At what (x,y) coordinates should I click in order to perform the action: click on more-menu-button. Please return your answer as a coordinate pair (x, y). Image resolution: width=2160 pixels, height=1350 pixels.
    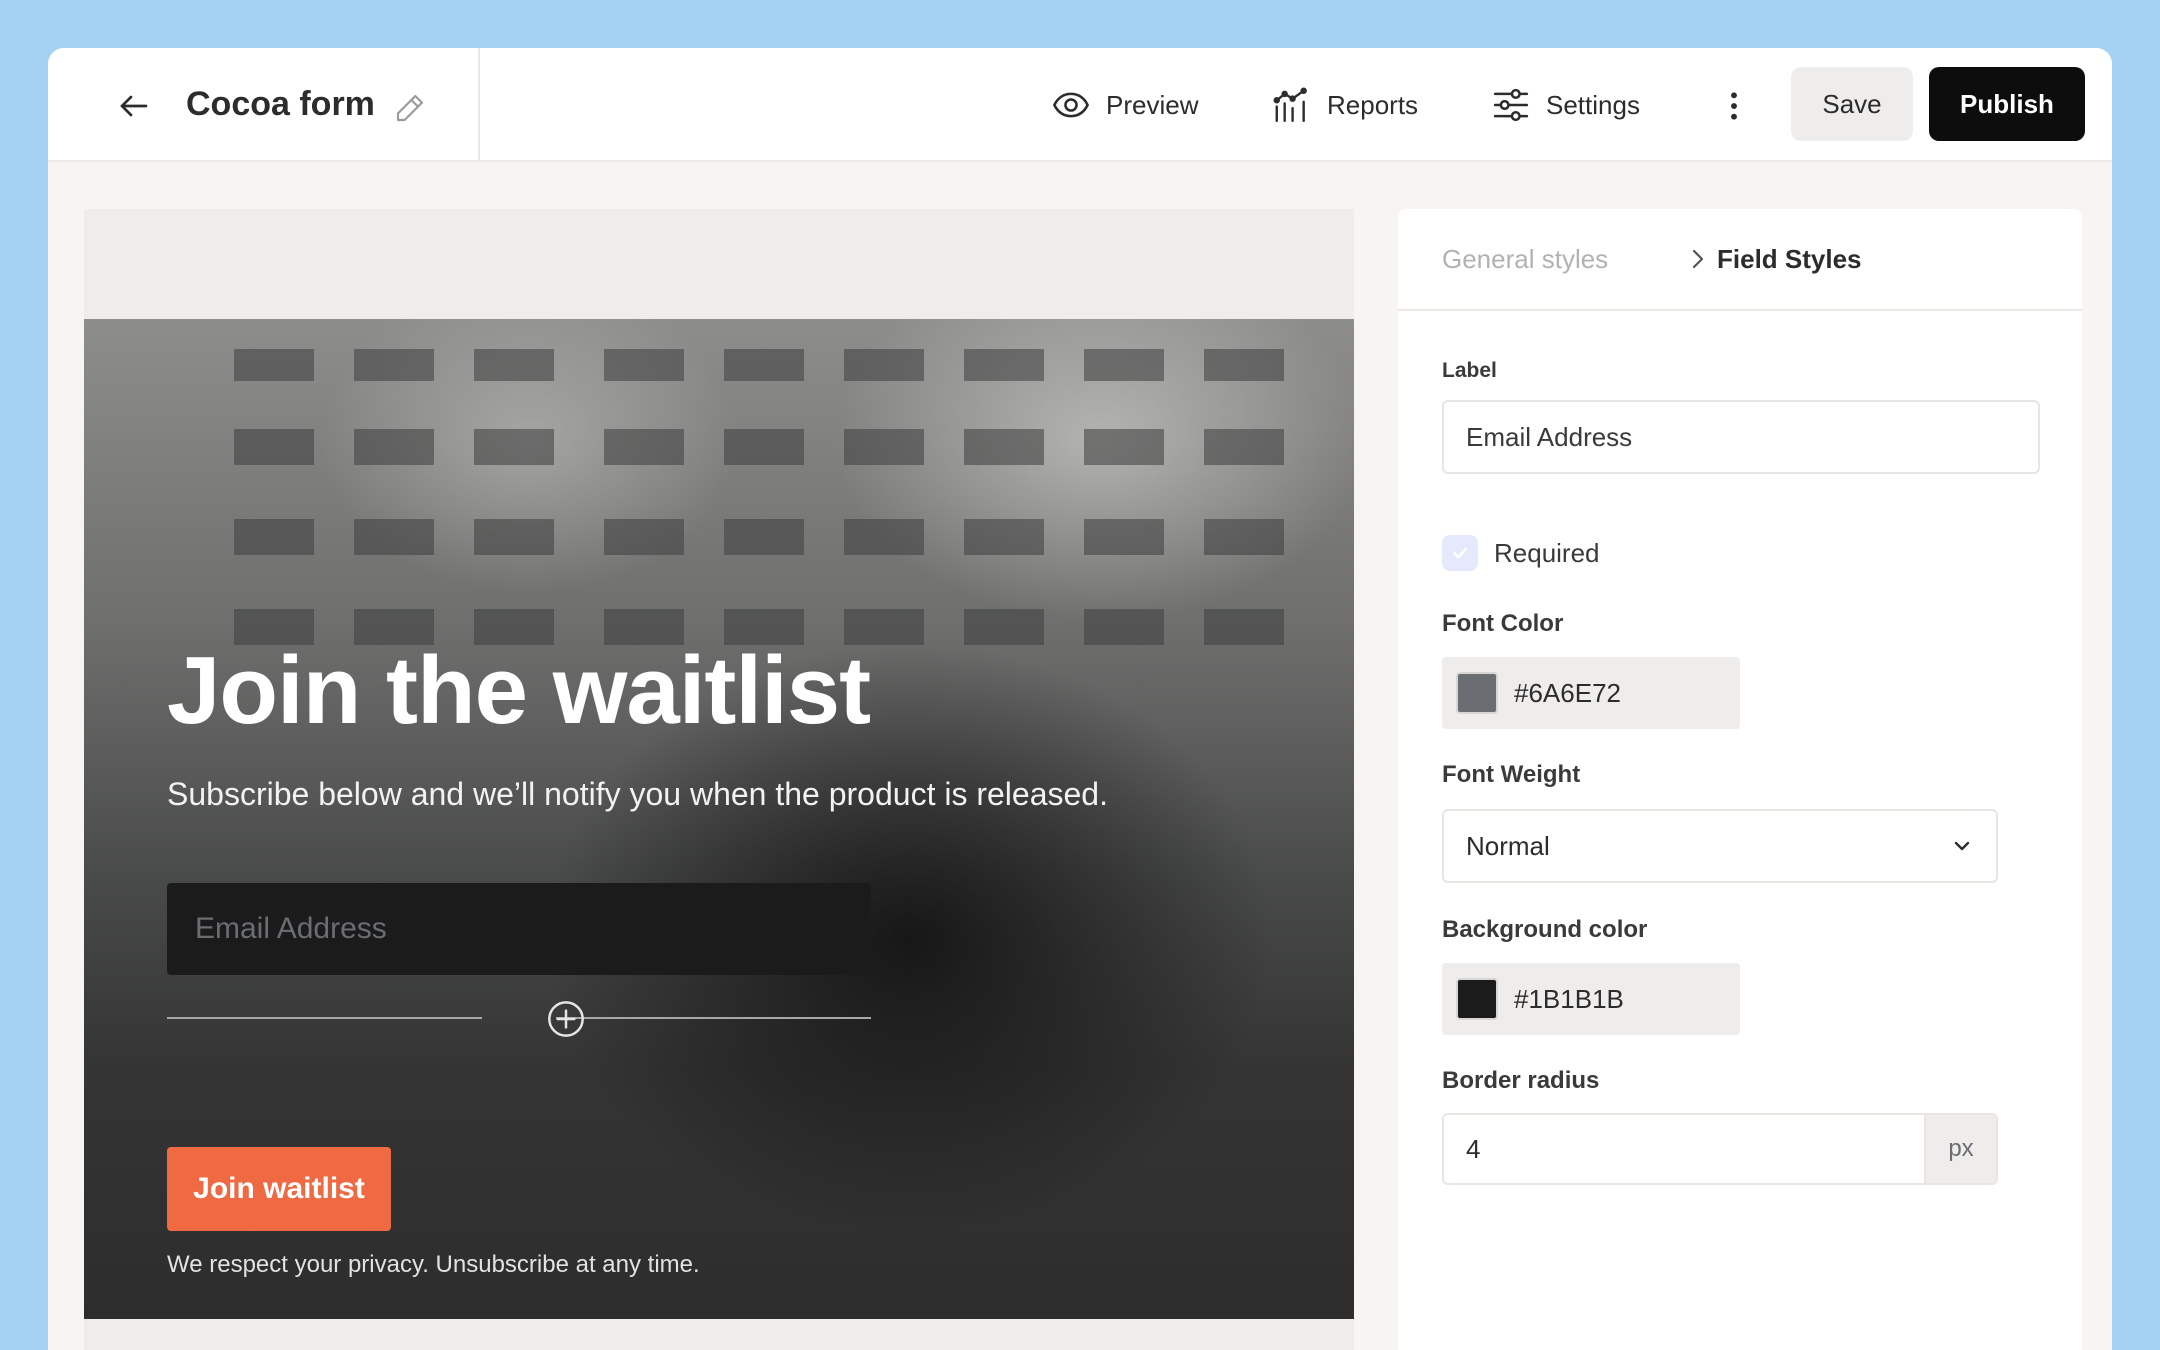
    Looking at the image, I should click on (1734, 106).